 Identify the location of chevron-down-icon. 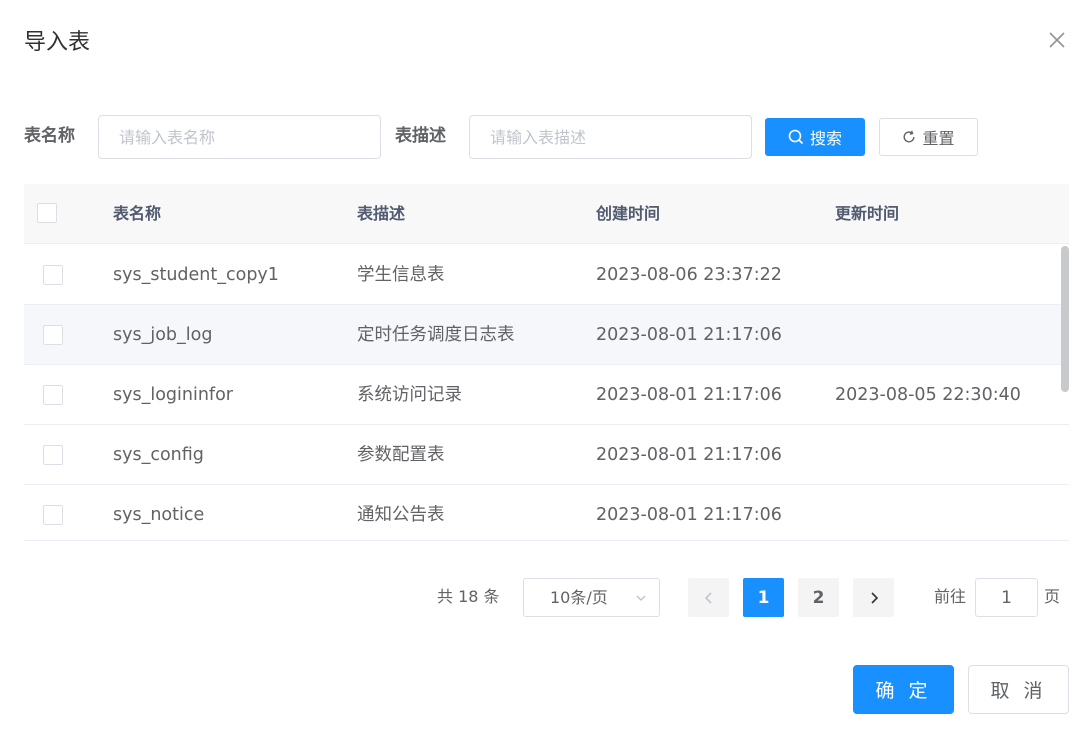
(641, 598).